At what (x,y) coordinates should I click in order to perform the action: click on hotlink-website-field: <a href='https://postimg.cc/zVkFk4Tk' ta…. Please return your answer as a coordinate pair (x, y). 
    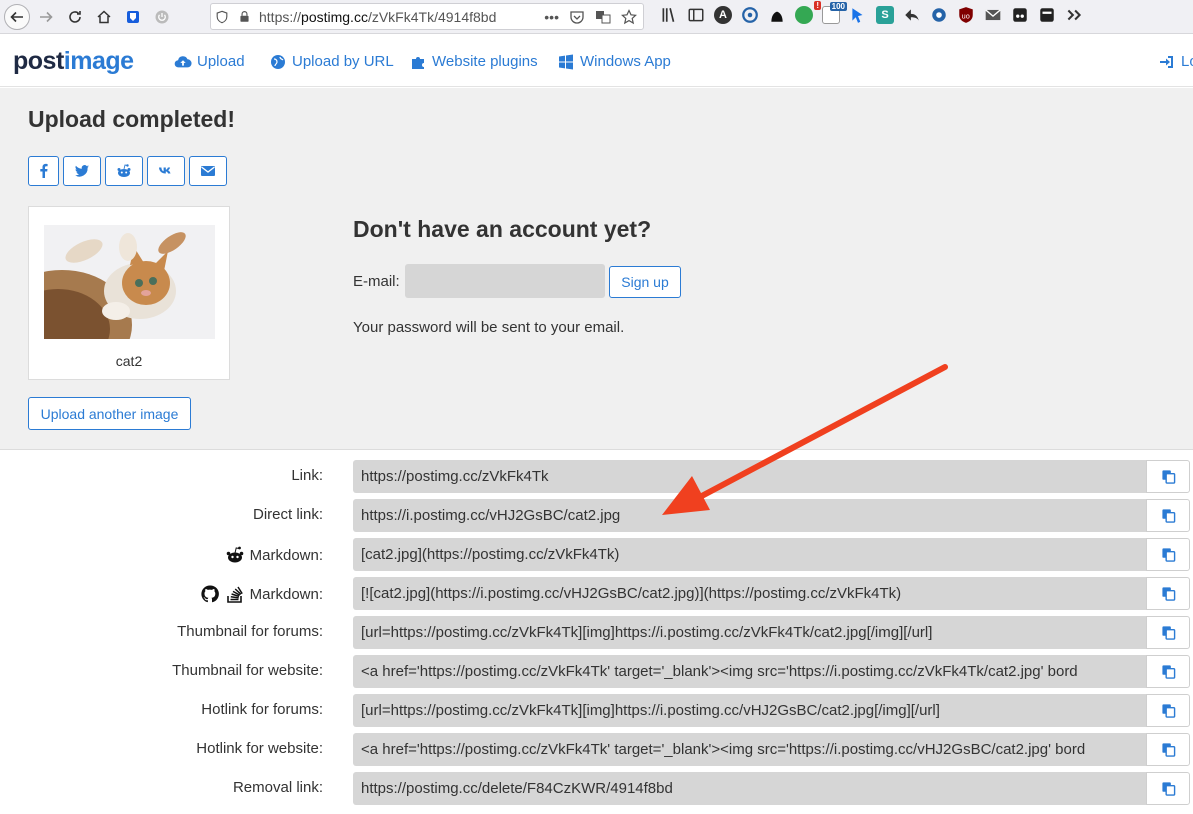
    Looking at the image, I should click on (749, 749).